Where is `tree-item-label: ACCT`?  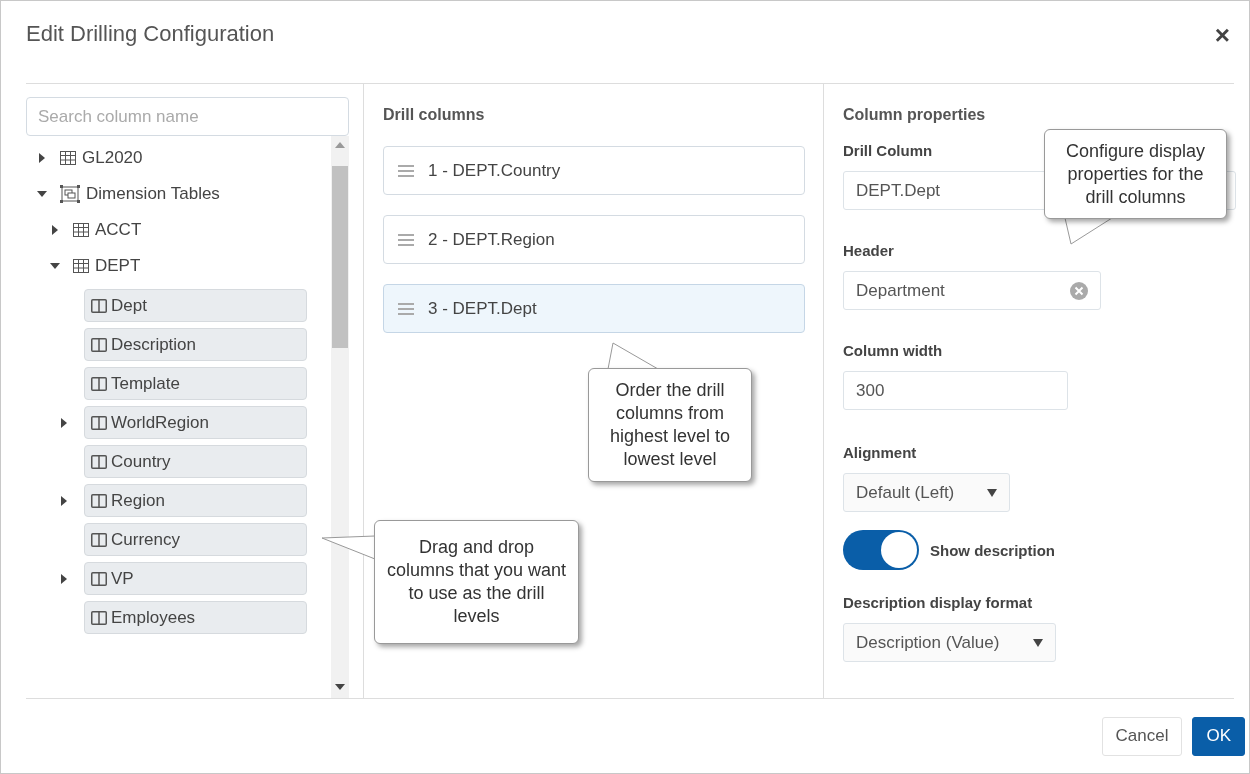 tree-item-label: ACCT is located at coordinates (118, 230).